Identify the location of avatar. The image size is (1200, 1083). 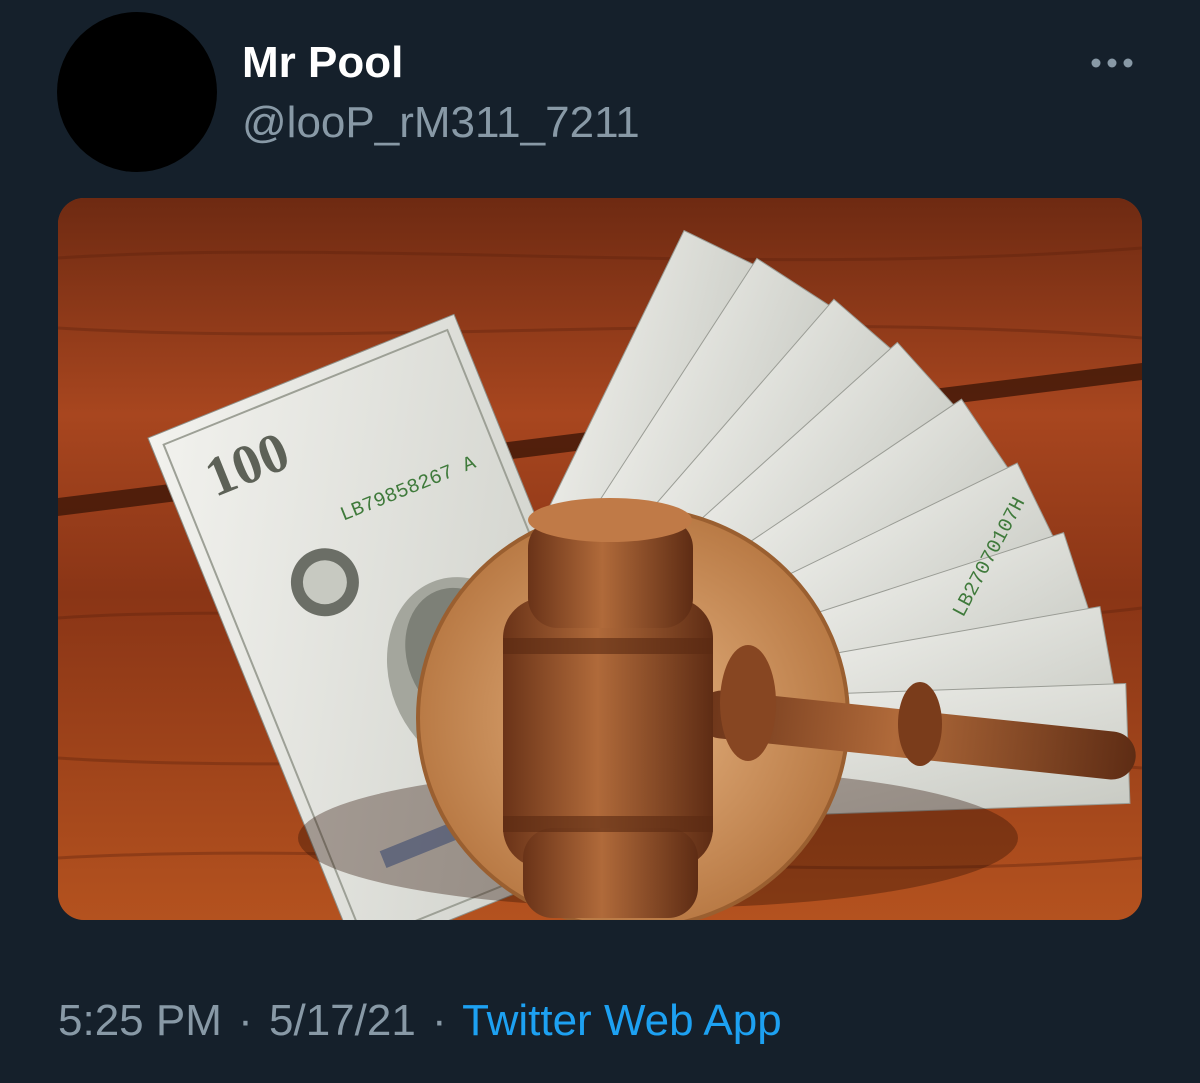
(137, 92).